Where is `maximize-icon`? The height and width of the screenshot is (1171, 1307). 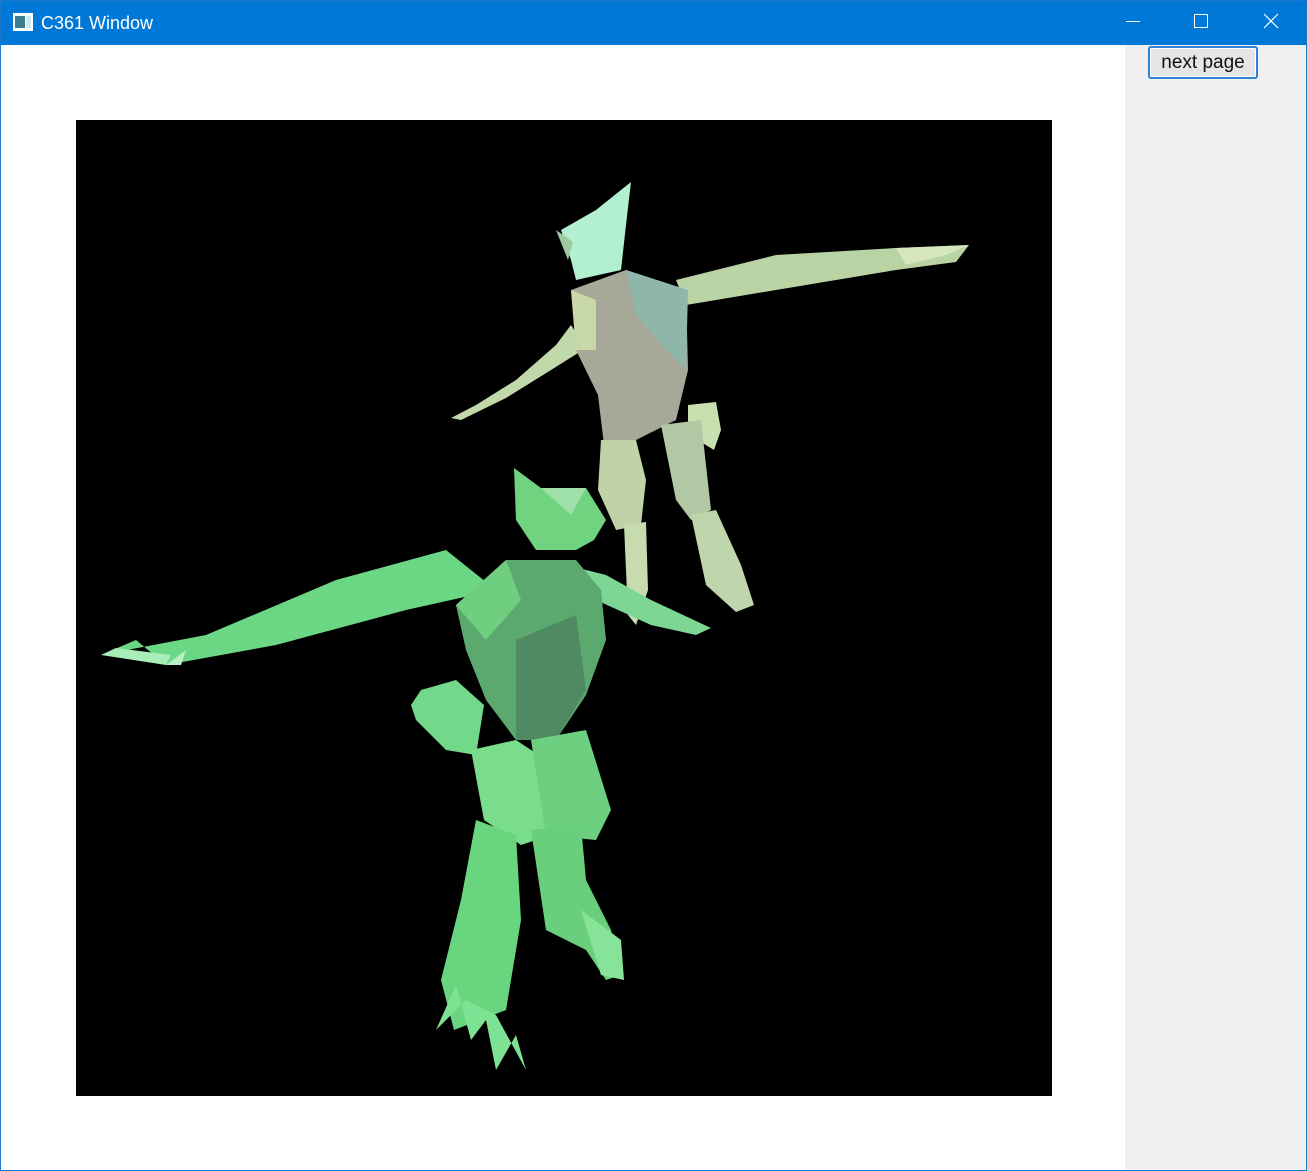
maximize-icon is located at coordinates (1201, 23).